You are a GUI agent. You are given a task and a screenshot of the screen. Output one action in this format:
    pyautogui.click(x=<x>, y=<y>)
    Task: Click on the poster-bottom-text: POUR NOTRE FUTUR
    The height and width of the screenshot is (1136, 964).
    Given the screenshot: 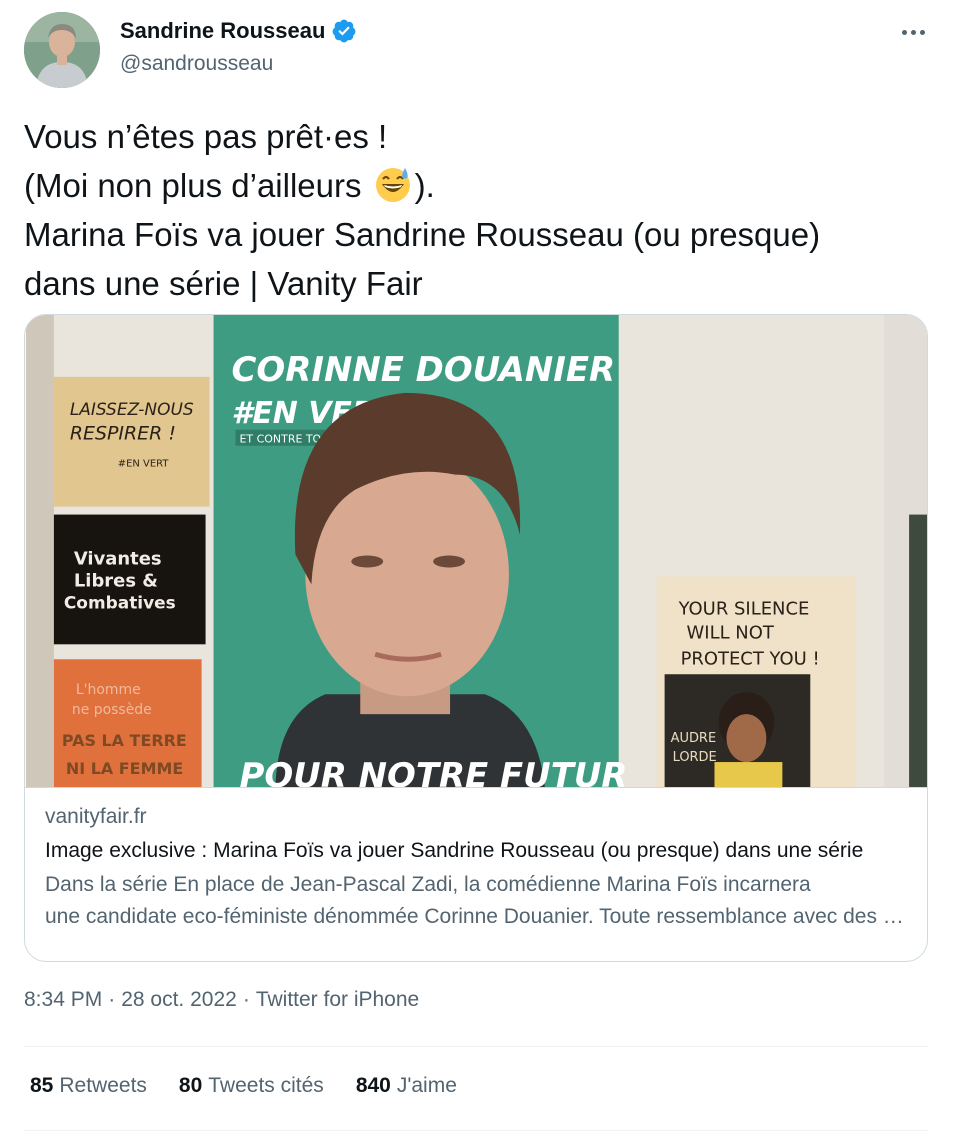 What is the action you would take?
    pyautogui.click(x=434, y=772)
    